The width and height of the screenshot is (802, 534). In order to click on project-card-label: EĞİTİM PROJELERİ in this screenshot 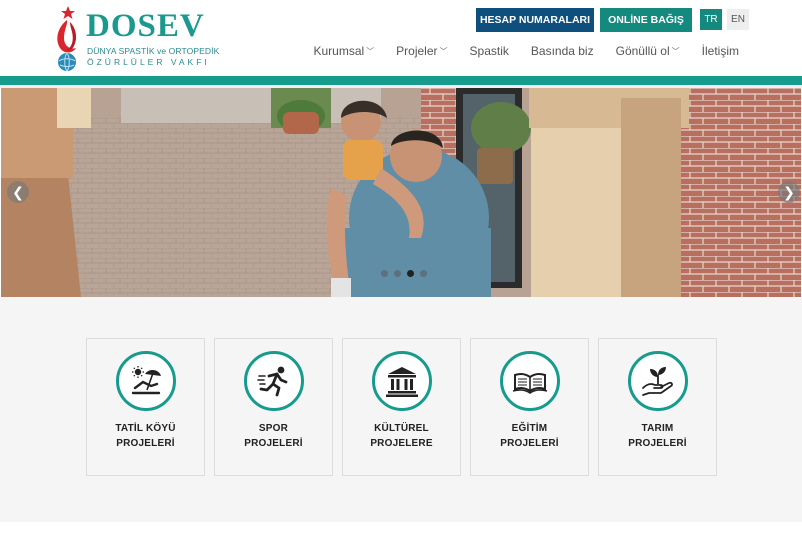, I will do `click(529, 436)`.